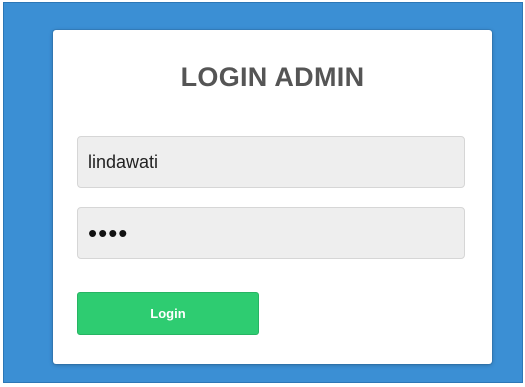 The width and height of the screenshot is (525, 387). What do you see at coordinates (271, 162) in the screenshot?
I see `username-input` at bounding box center [271, 162].